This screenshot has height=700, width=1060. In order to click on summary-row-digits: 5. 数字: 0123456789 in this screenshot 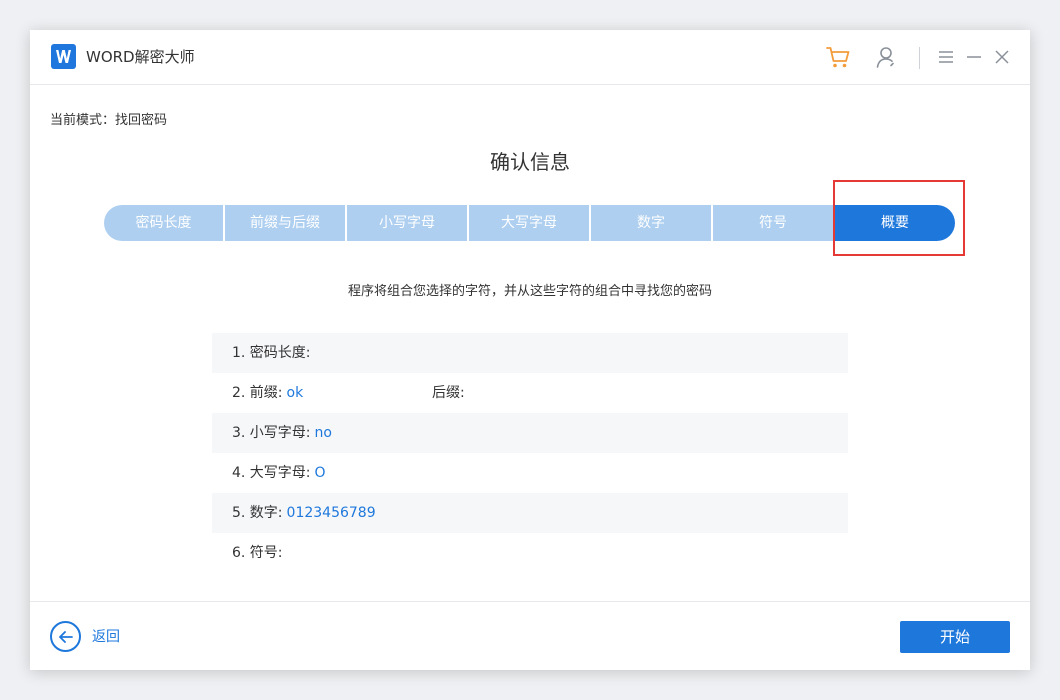, I will do `click(530, 513)`.